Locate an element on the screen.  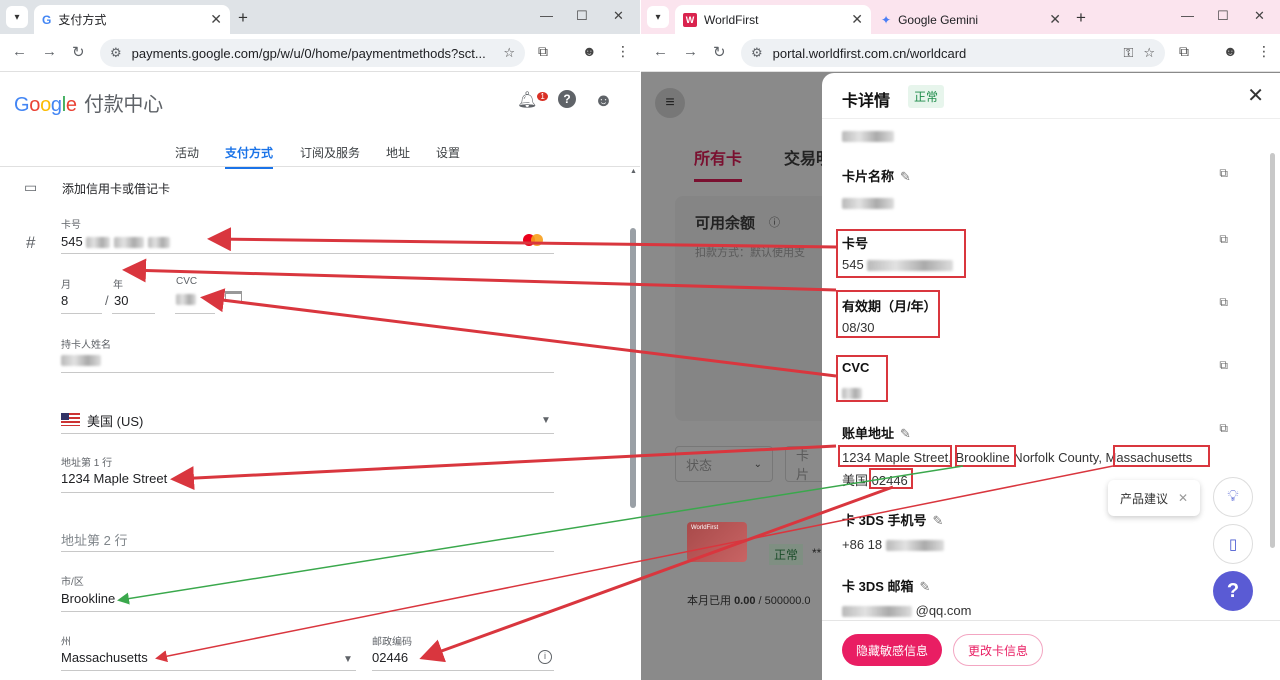
zip-input: 02446 is located at coordinates (390, 657).